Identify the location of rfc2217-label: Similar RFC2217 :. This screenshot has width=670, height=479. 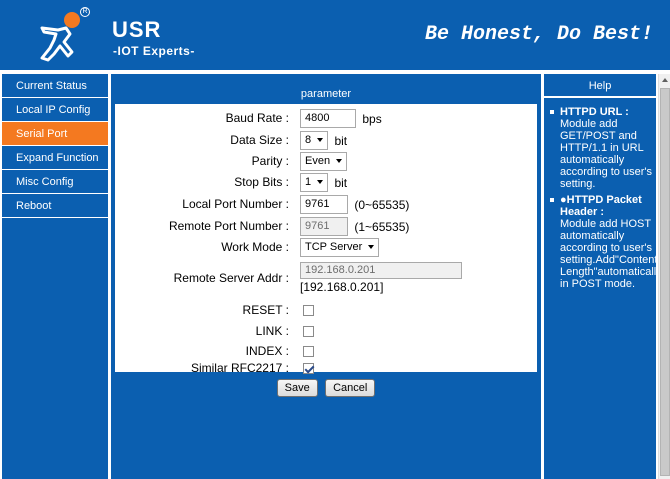
(239, 368).